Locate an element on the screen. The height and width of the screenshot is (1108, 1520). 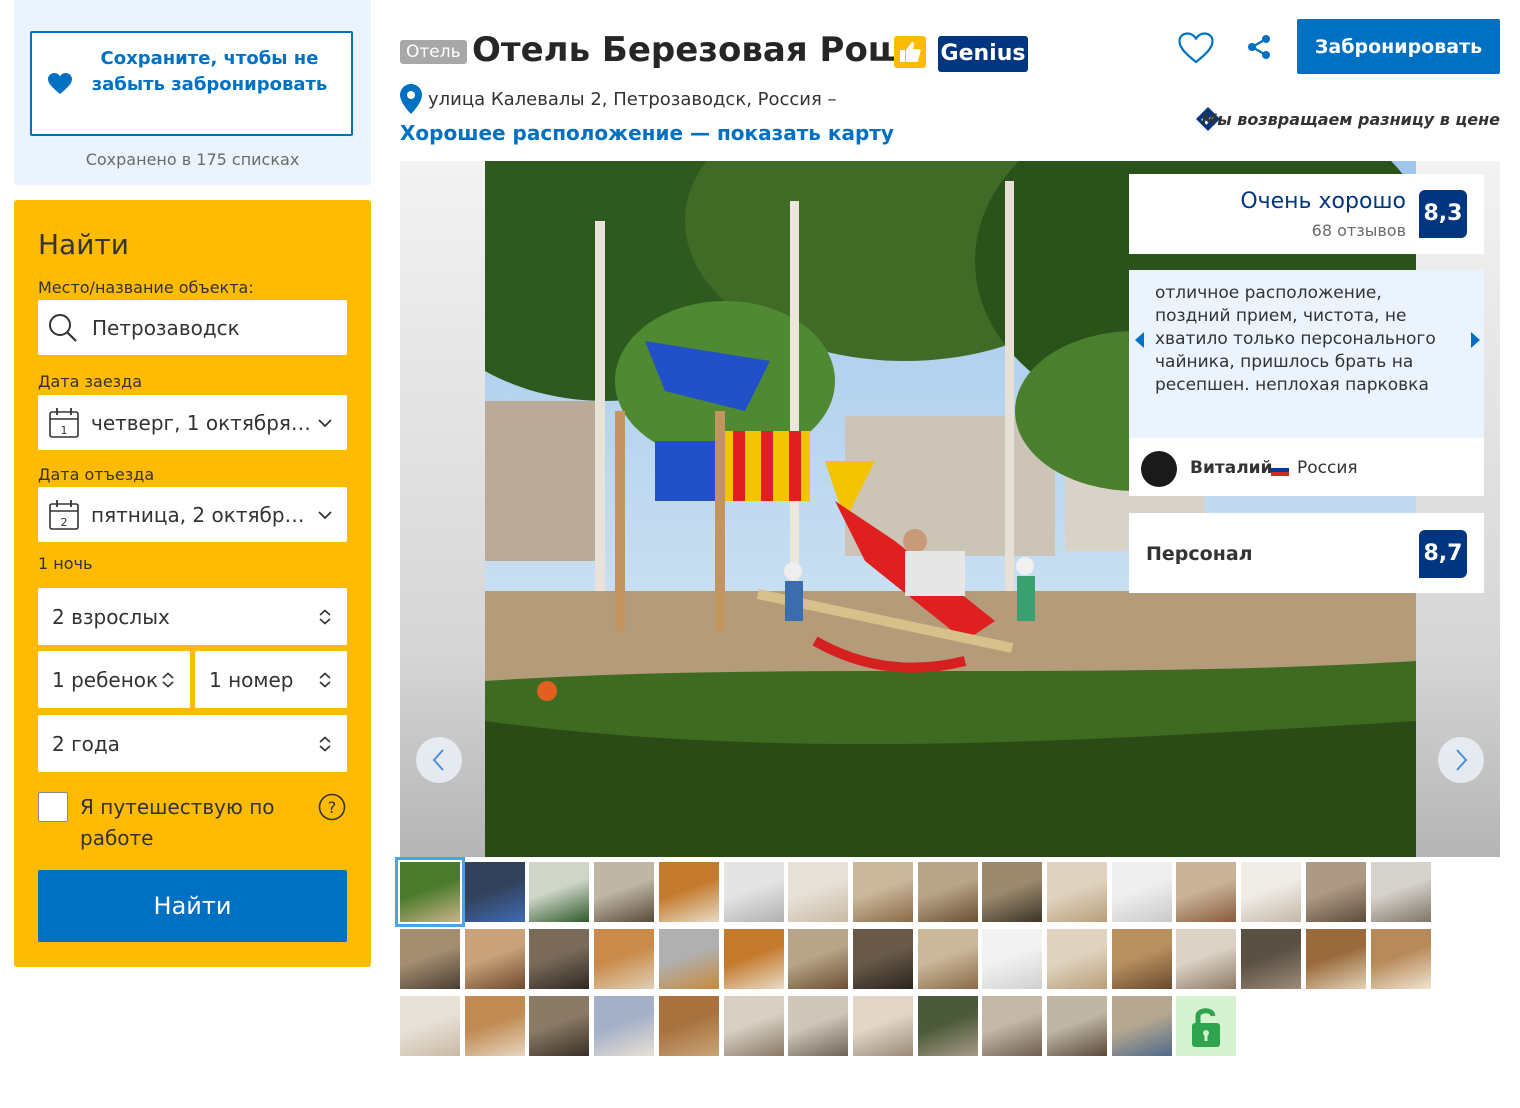
reviewer-row: Виталий Россия is located at coordinates (1306, 467).